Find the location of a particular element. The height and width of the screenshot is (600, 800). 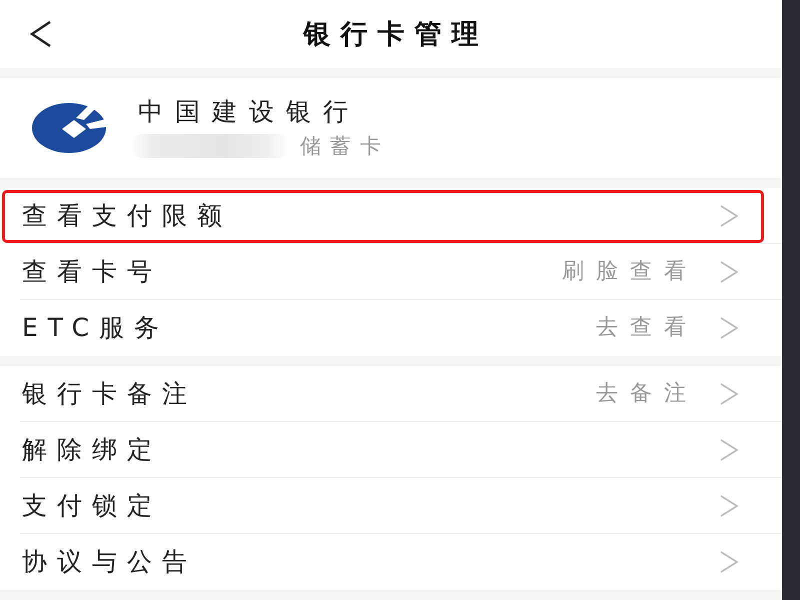

menu-value: 刷脸查看 is located at coordinates (630, 272).